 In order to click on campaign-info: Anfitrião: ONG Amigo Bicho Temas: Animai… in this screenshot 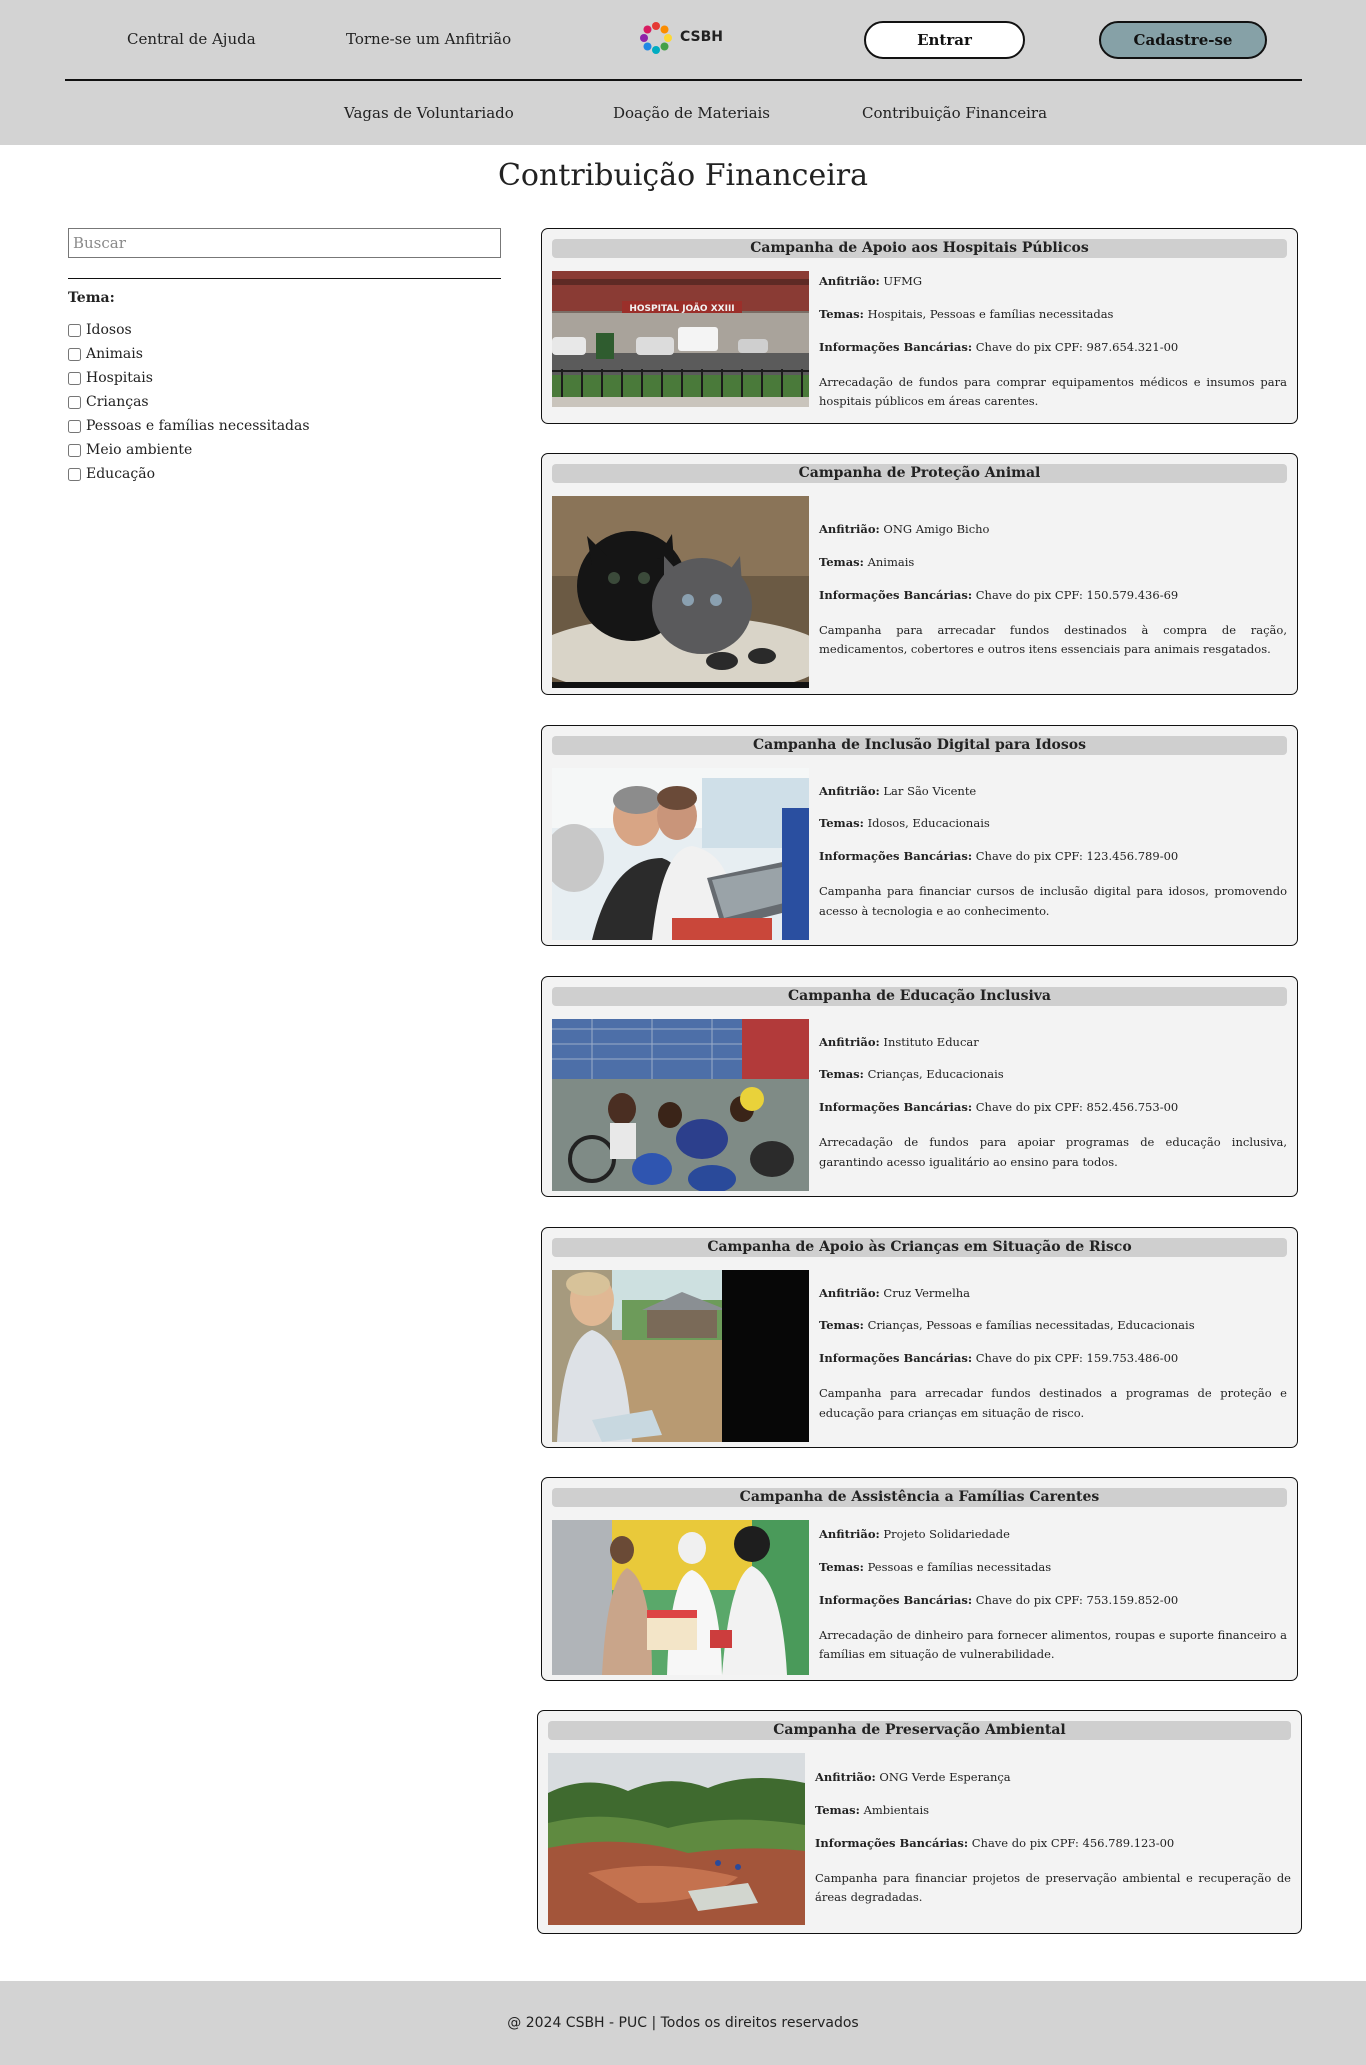, I will do `click(1053, 591)`.